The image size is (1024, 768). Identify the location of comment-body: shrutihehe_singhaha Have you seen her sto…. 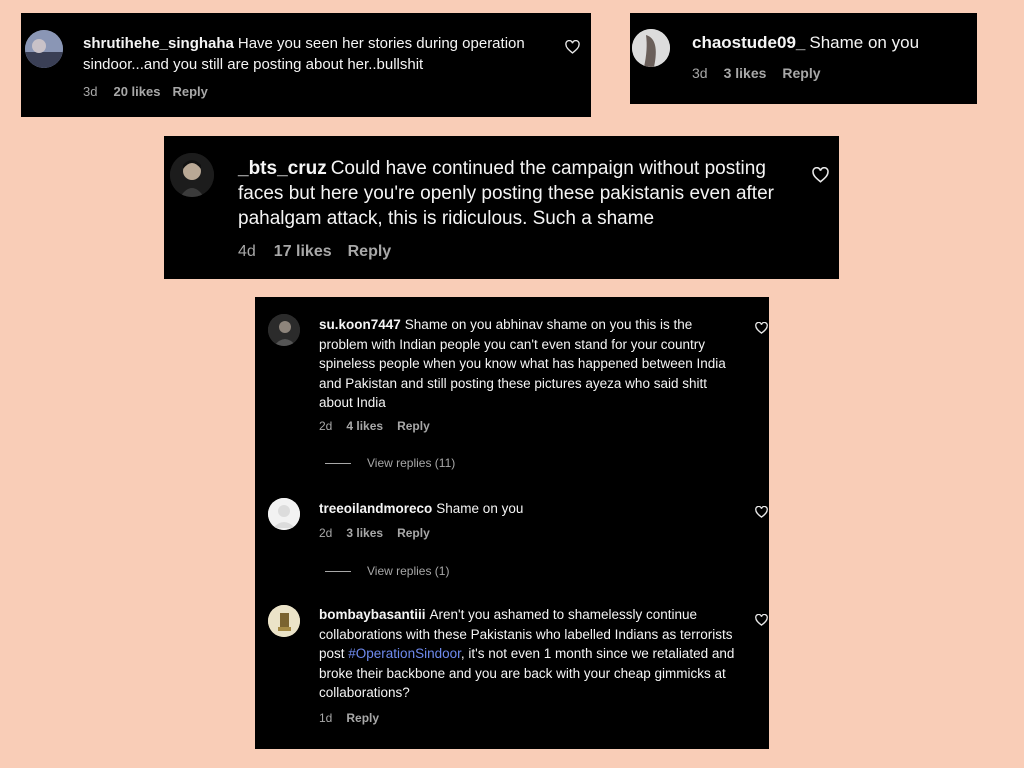
(318, 54).